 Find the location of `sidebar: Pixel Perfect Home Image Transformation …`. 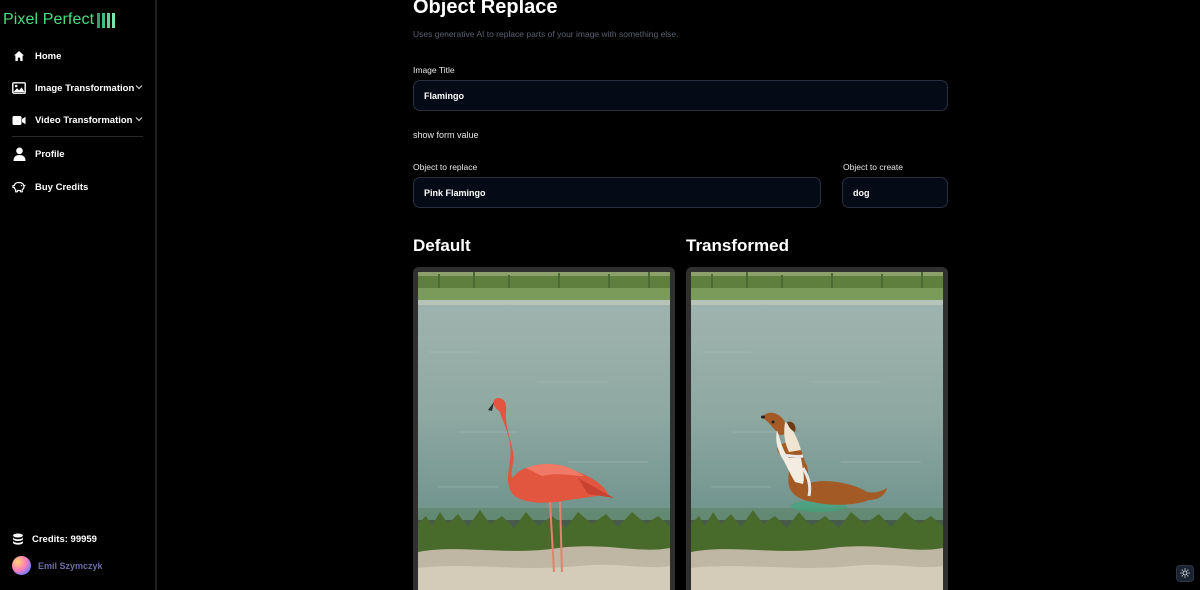

sidebar: Pixel Perfect Home Image Transformation … is located at coordinates (78, 295).